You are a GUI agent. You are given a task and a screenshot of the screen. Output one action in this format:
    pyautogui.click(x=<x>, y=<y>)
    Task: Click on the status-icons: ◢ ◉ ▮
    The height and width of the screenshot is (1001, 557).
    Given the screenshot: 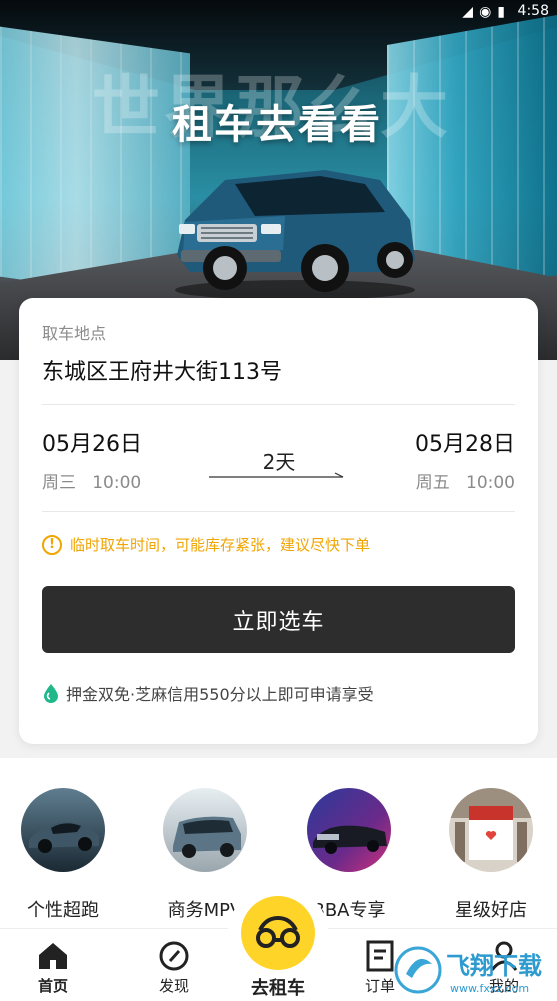 What is the action you would take?
    pyautogui.click(x=483, y=12)
    